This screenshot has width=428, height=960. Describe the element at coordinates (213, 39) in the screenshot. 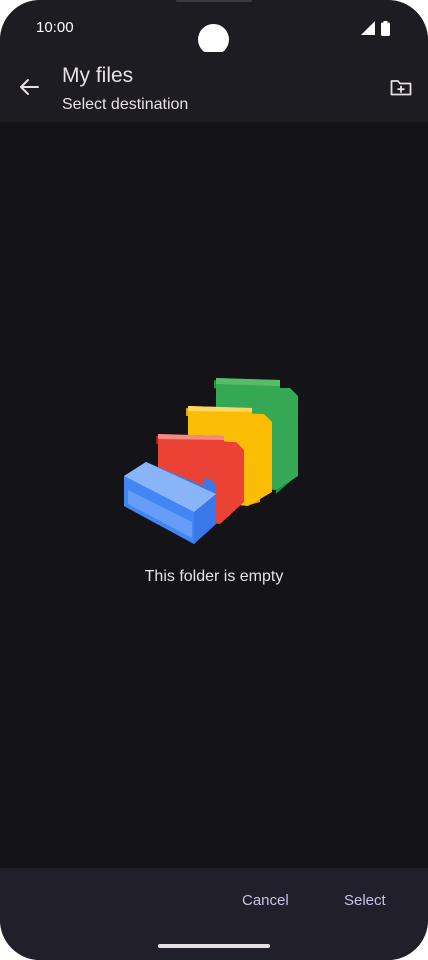

I see `front-camera` at that location.